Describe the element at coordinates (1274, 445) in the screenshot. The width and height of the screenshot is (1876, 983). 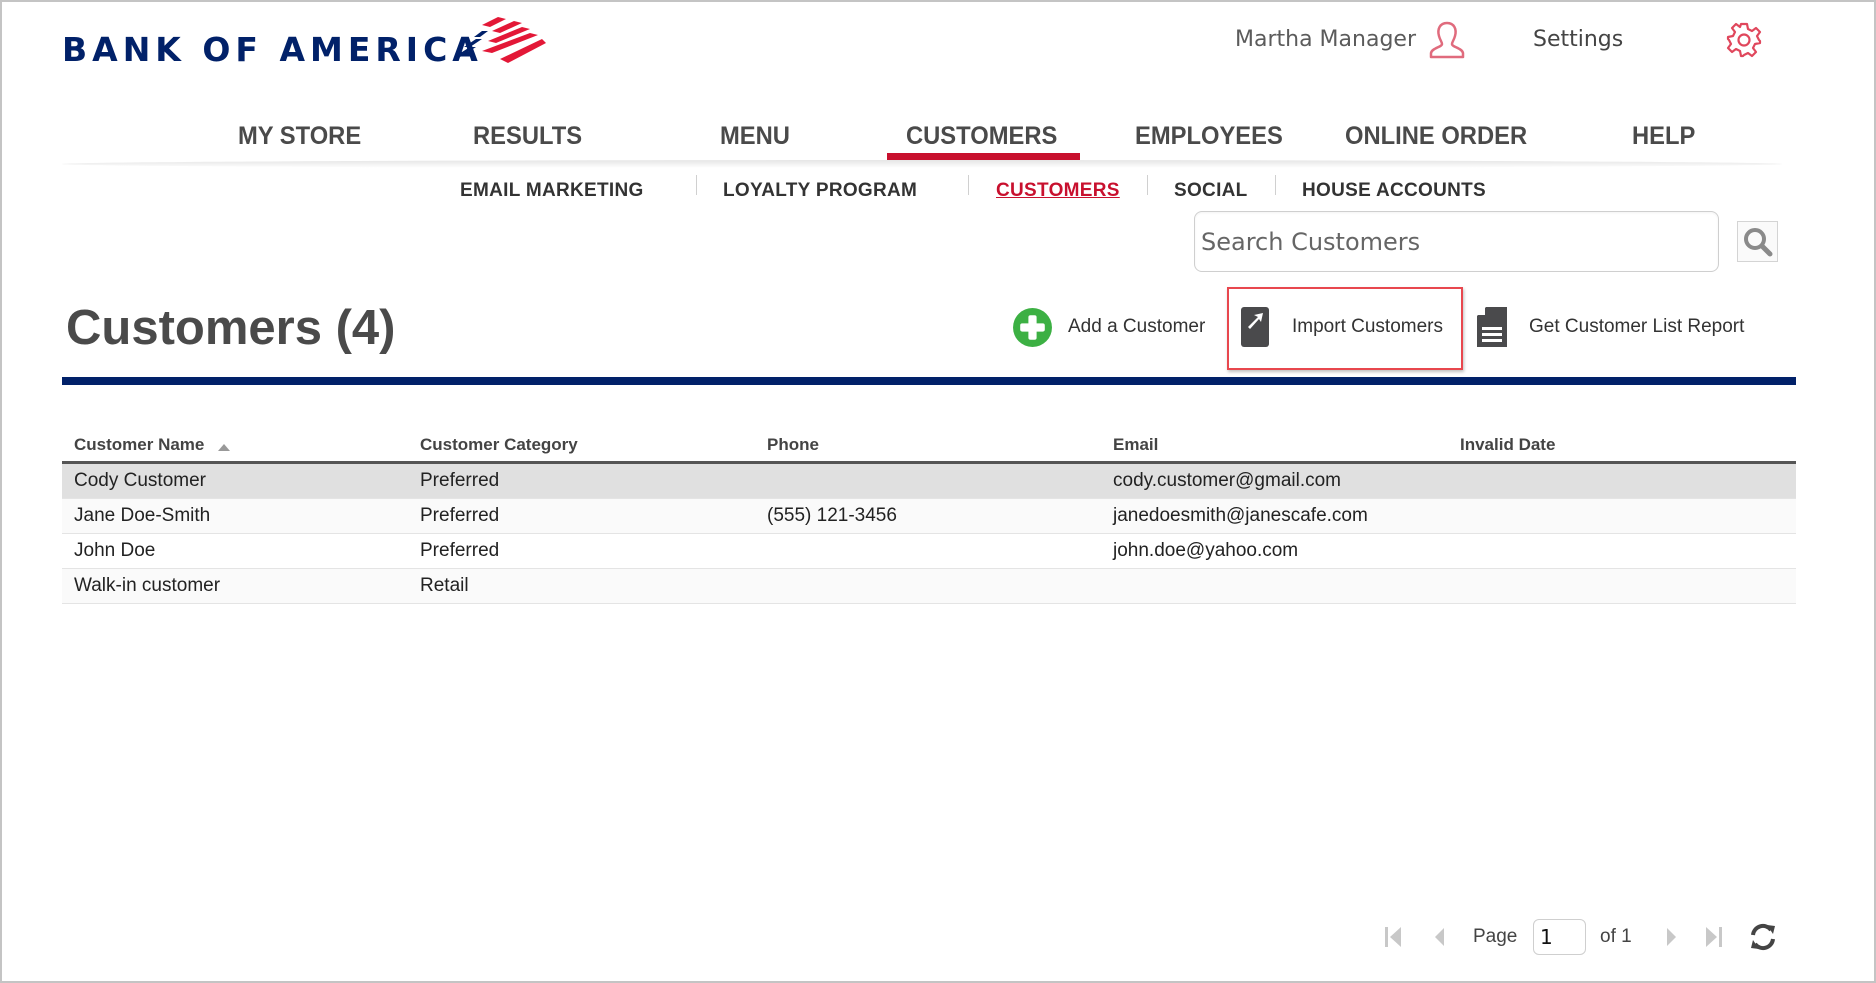
I see `column-header-email: Email` at that location.